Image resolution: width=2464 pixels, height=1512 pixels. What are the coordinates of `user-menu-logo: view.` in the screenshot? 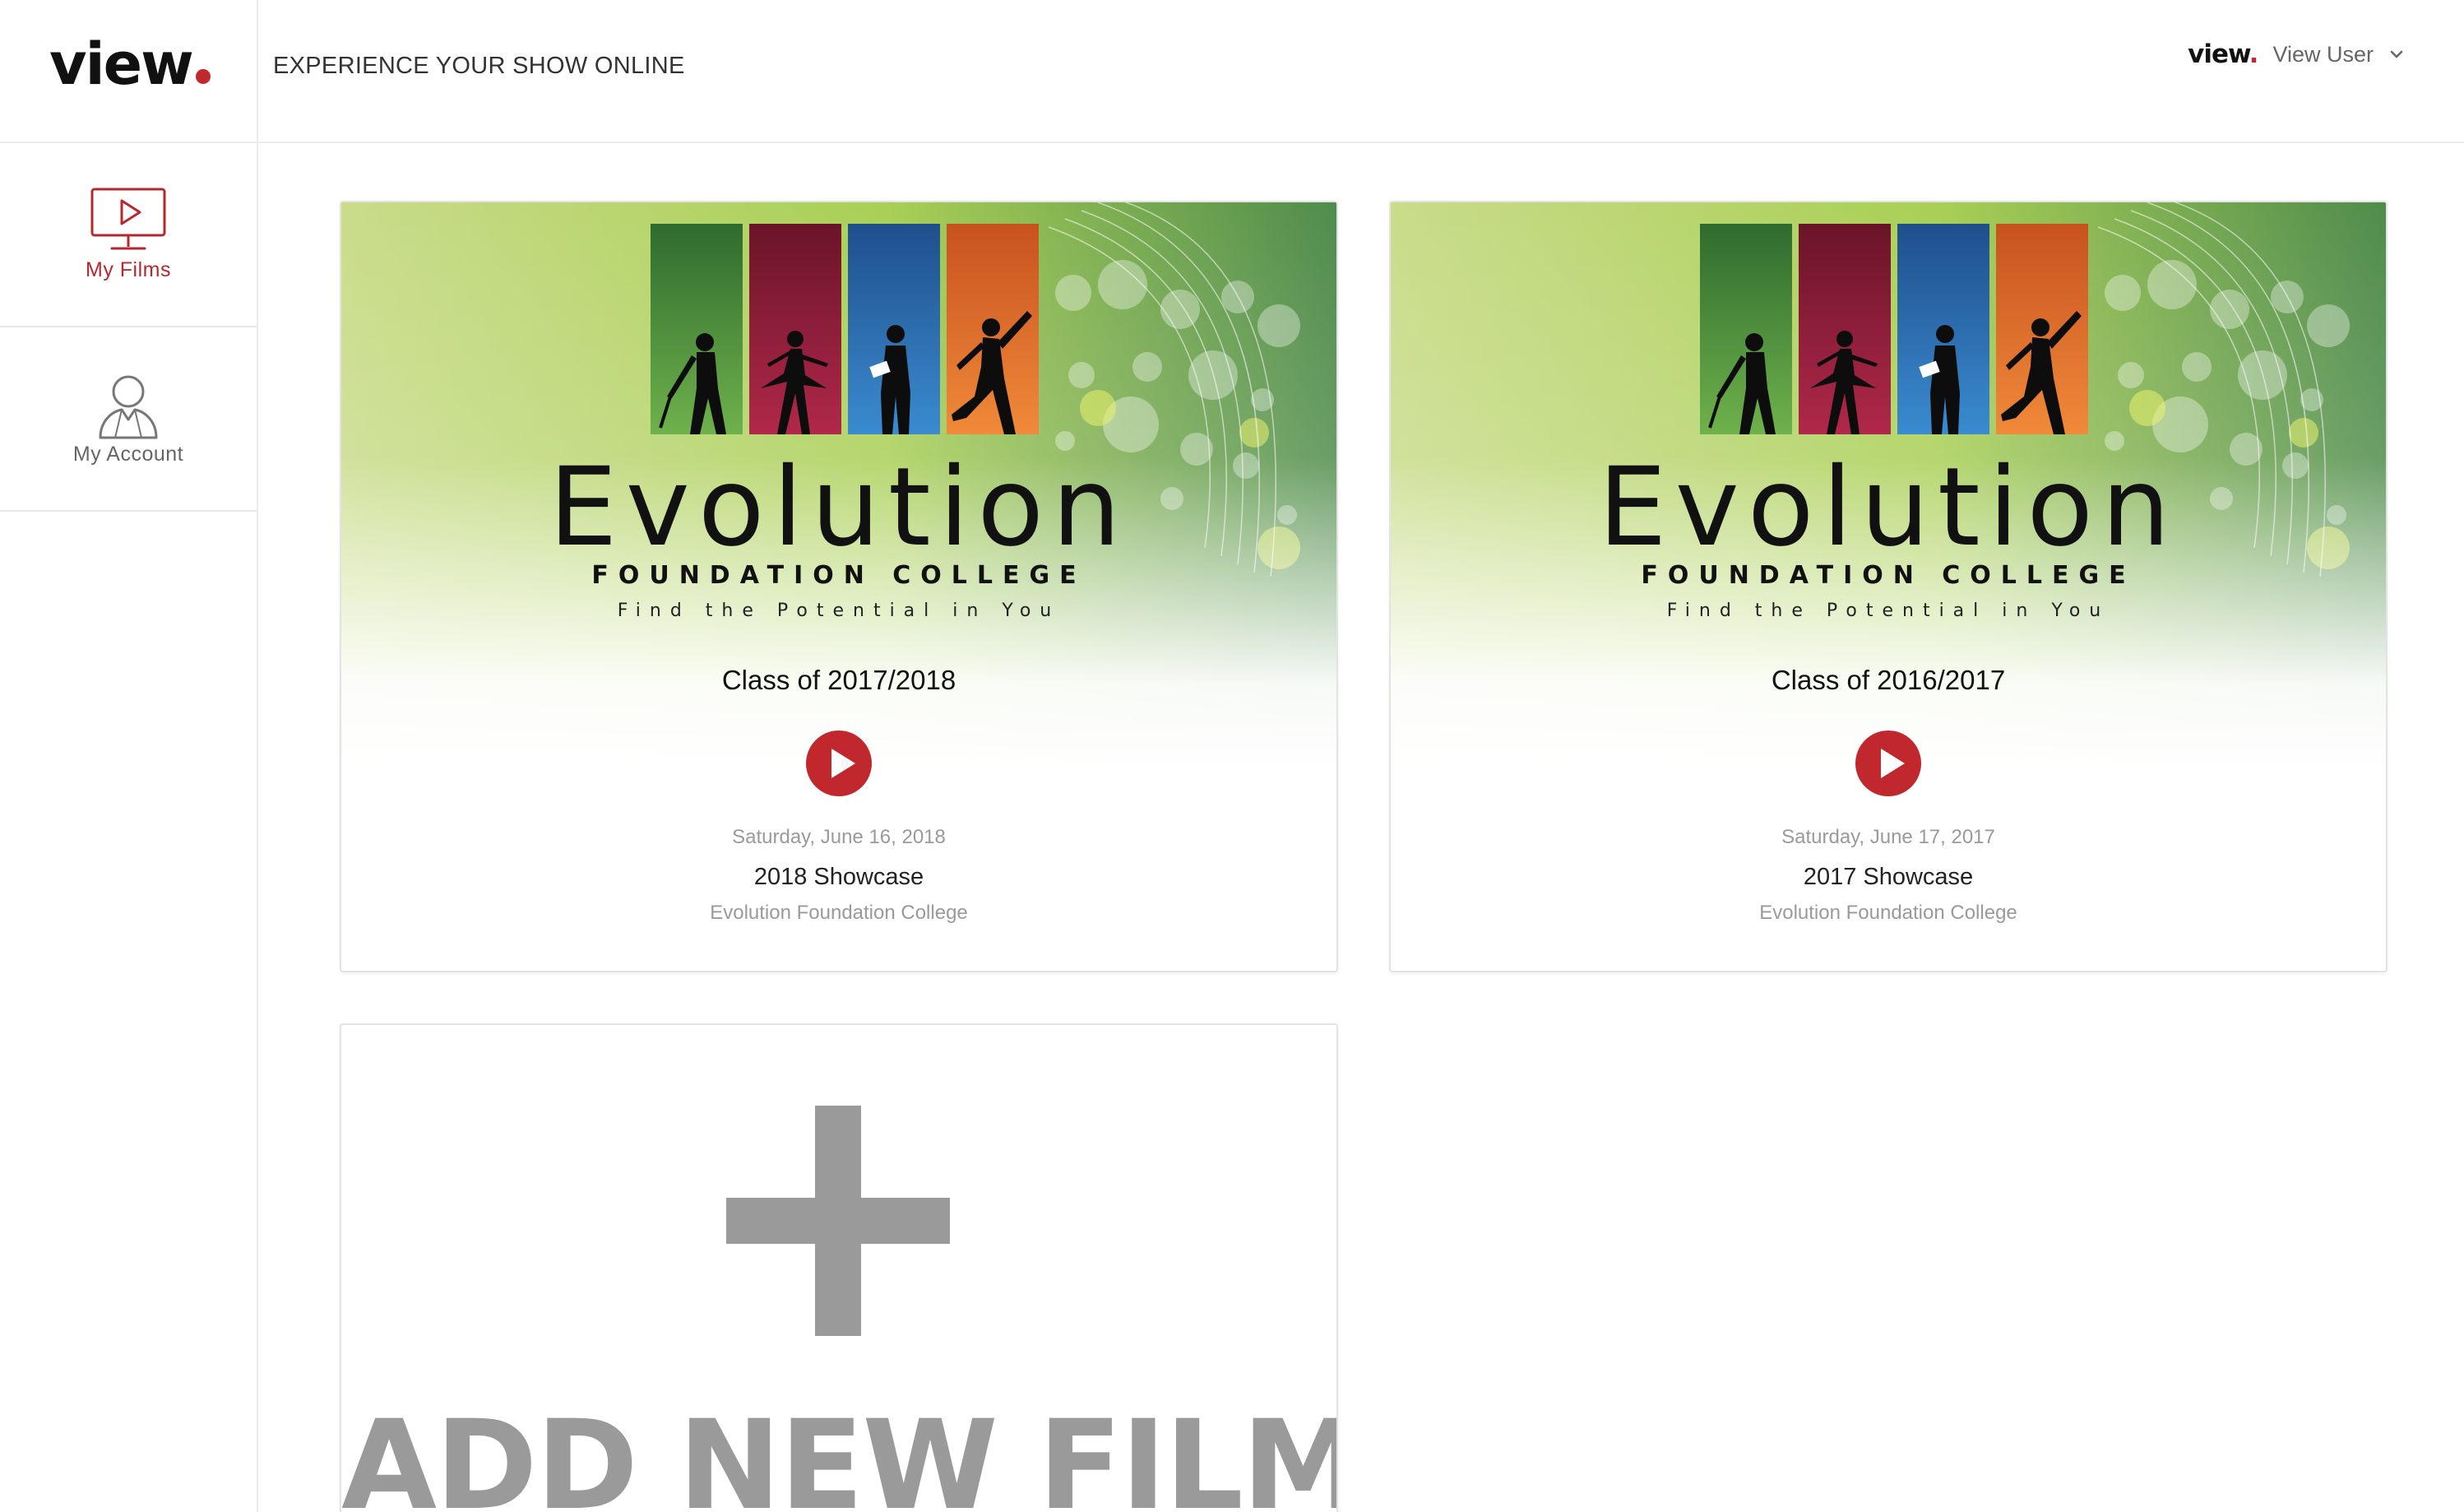 It's located at (2223, 54).